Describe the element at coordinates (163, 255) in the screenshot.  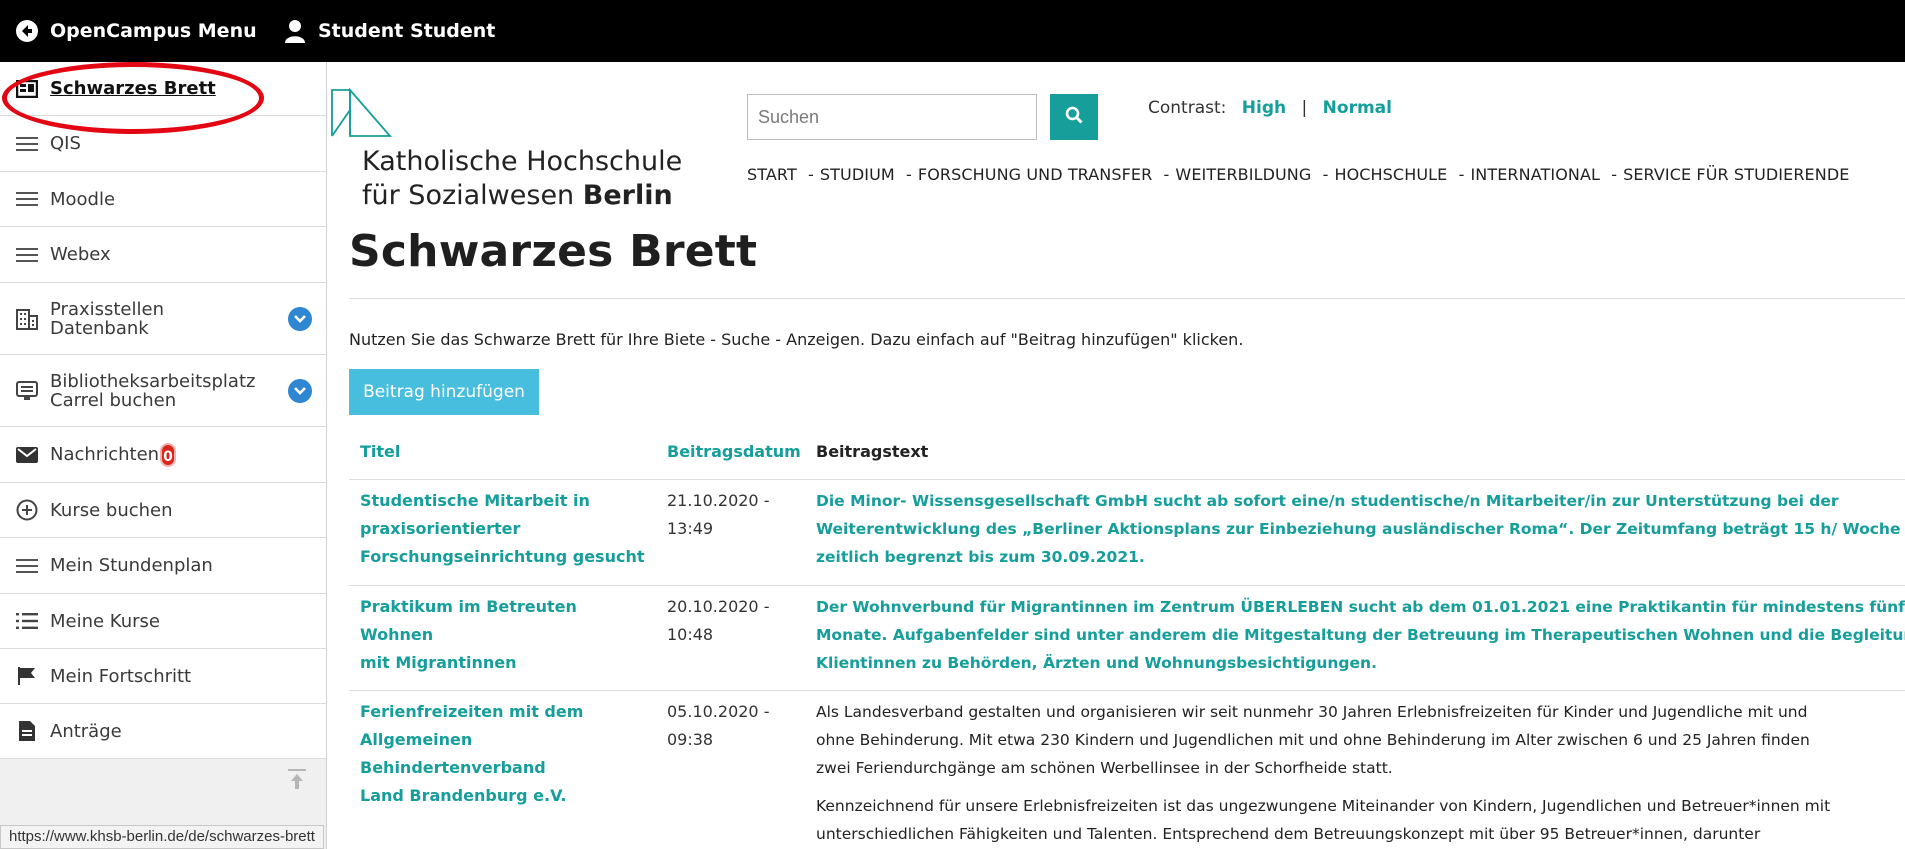
I see `sidebar-item-webex: Webex` at that location.